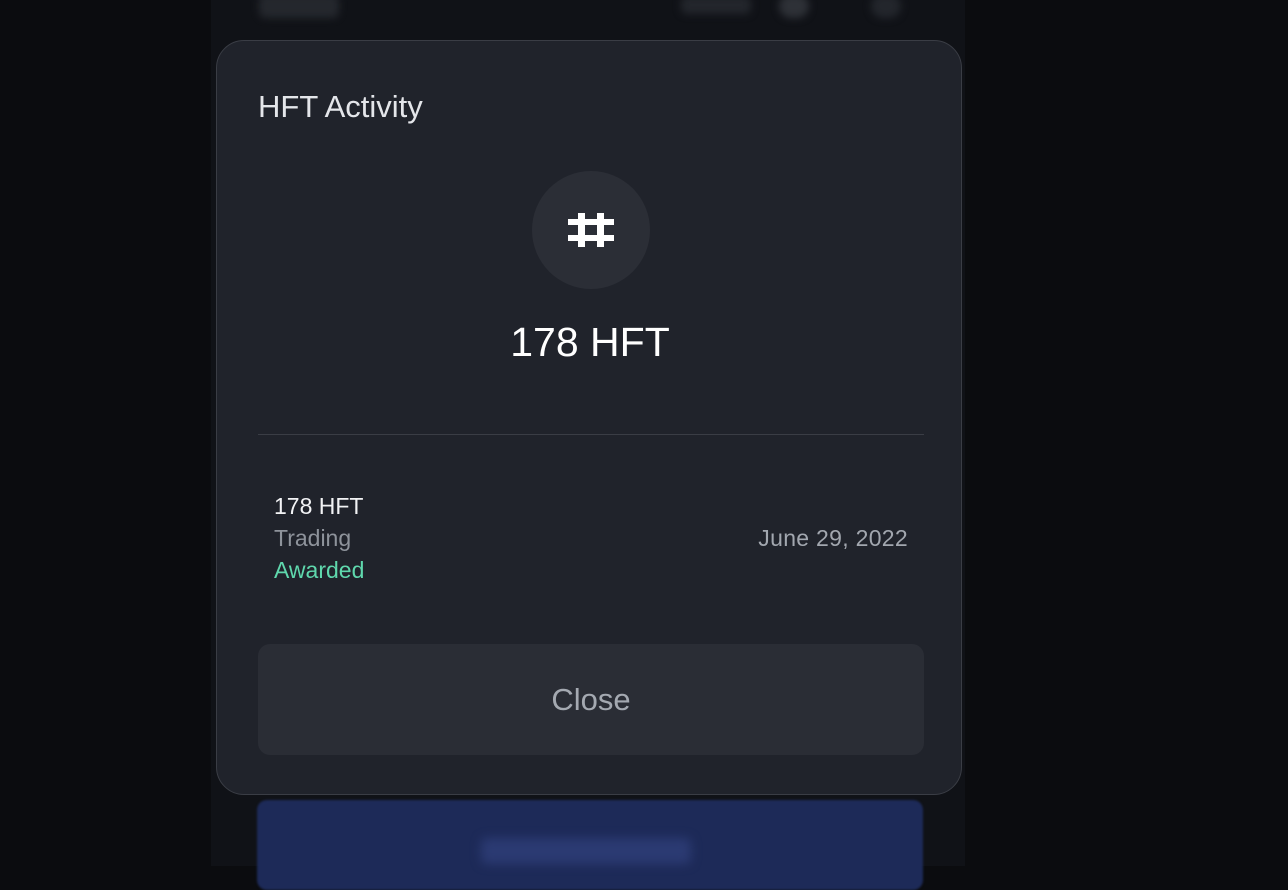  What do you see at coordinates (319, 570) in the screenshot?
I see `activity-status: Awarded` at bounding box center [319, 570].